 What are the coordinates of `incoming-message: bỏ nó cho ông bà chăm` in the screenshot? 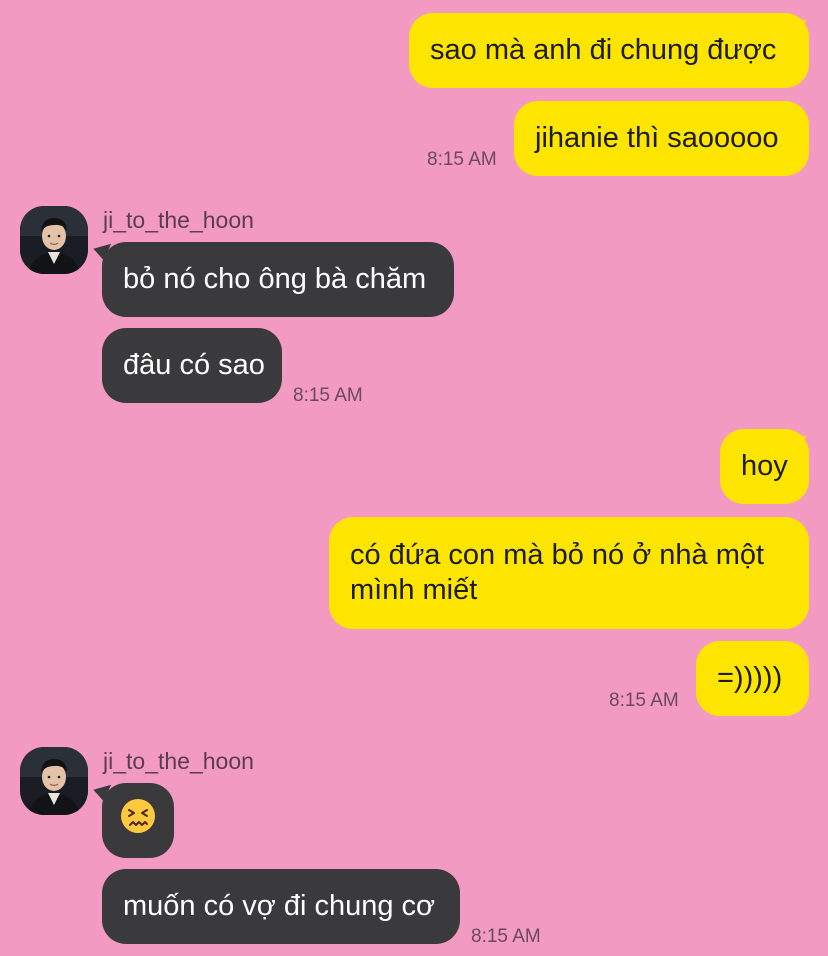 It's located at (278, 279).